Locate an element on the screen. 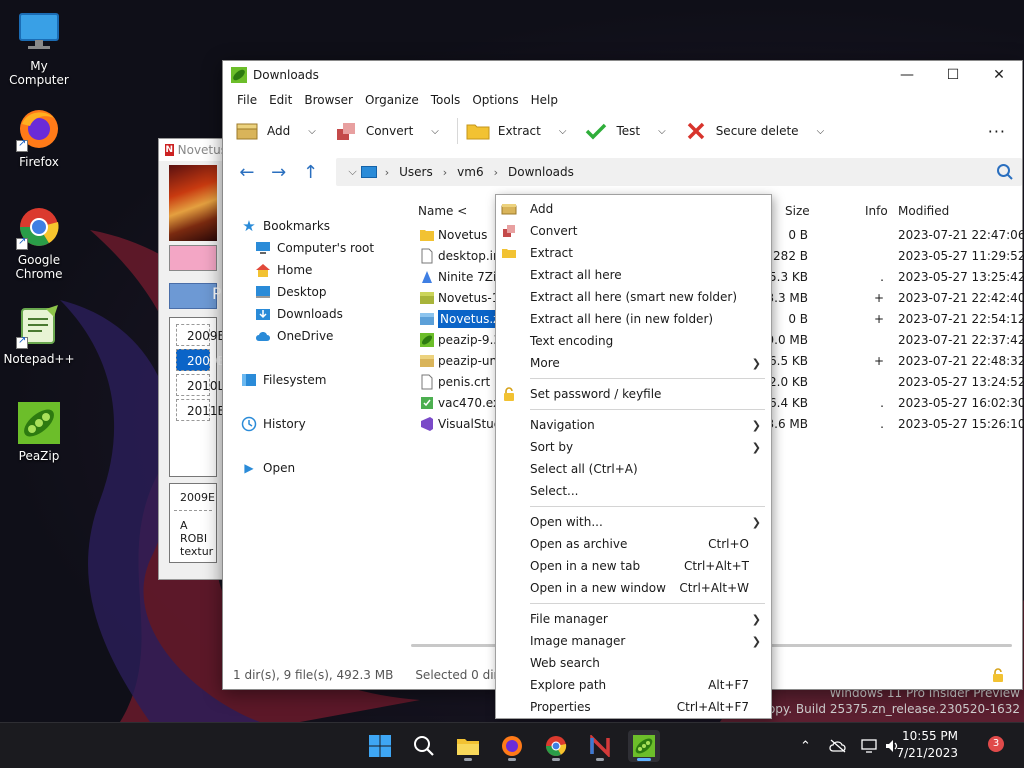  ctx-extract-all-here: Extract all here is located at coordinates (633, 275).